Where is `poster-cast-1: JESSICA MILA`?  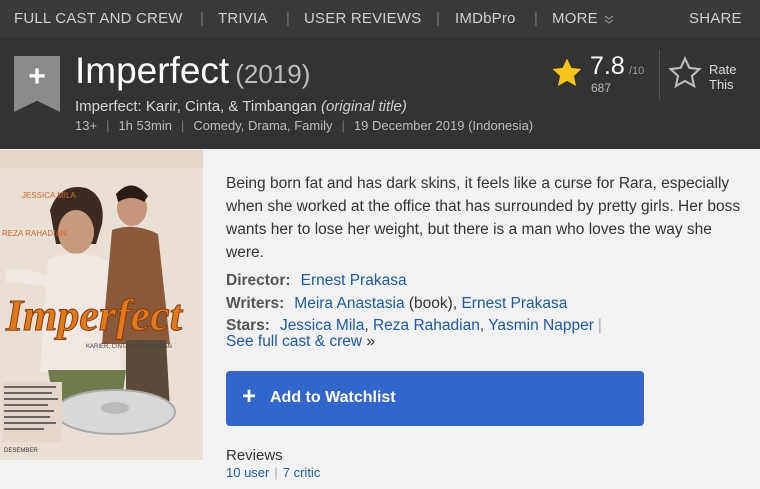
poster-cast-1: JESSICA MILA is located at coordinates (49, 195).